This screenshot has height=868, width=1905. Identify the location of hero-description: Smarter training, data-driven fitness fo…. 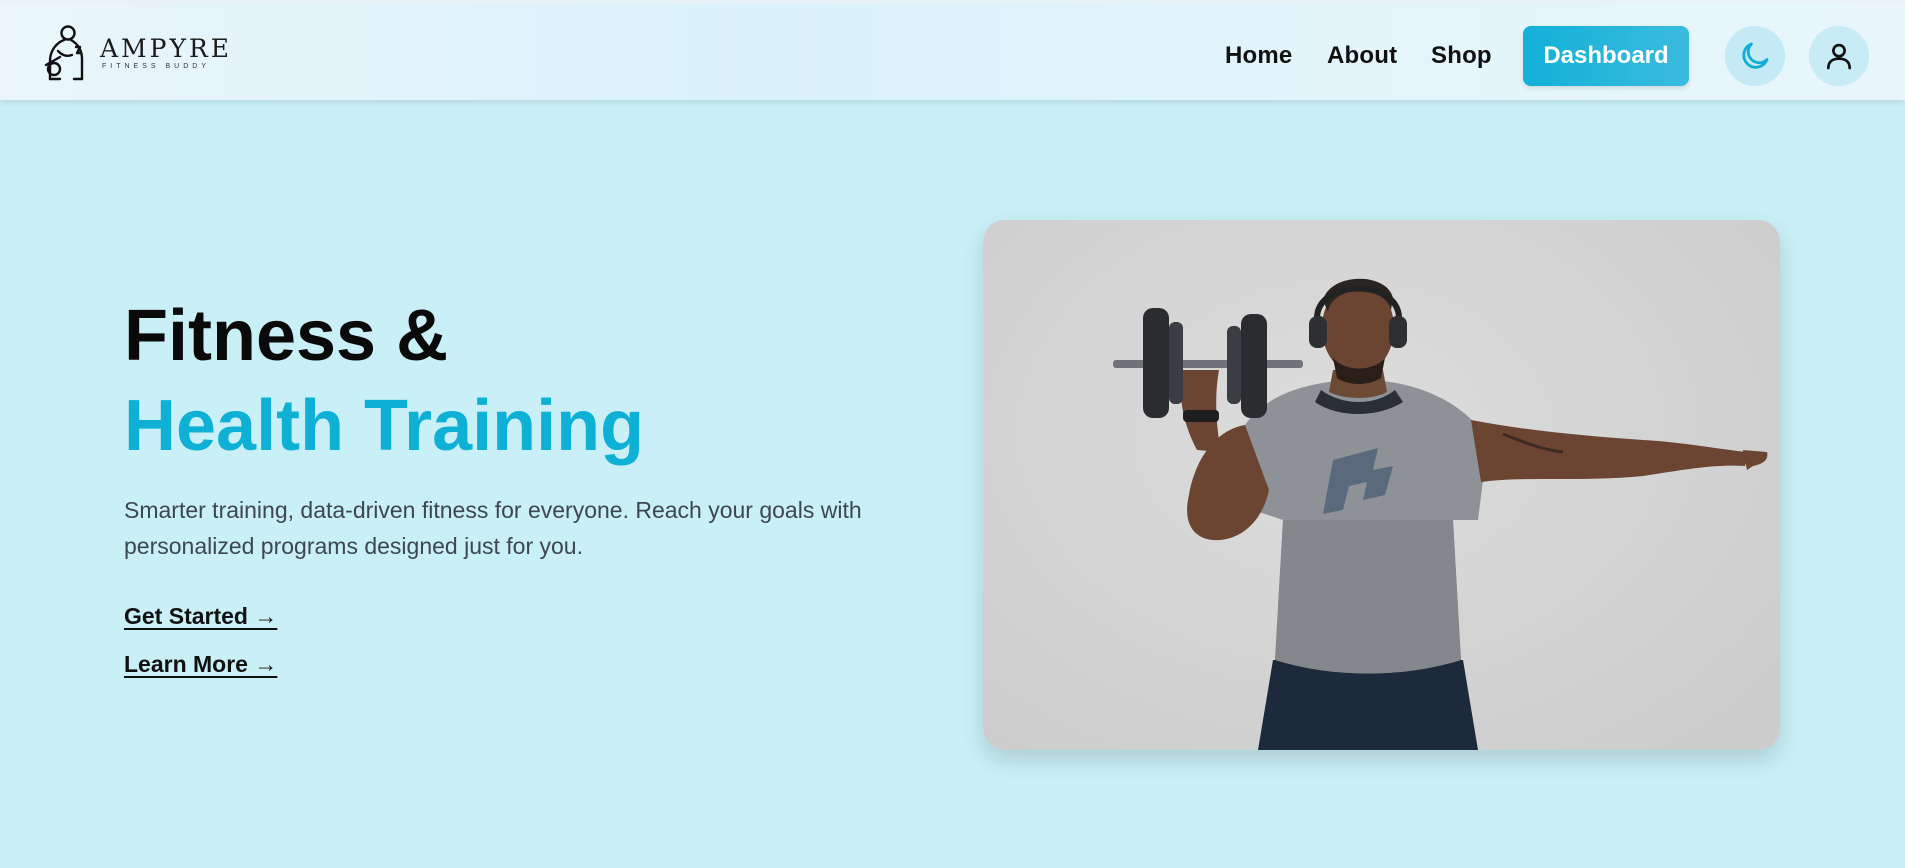
(493, 528).